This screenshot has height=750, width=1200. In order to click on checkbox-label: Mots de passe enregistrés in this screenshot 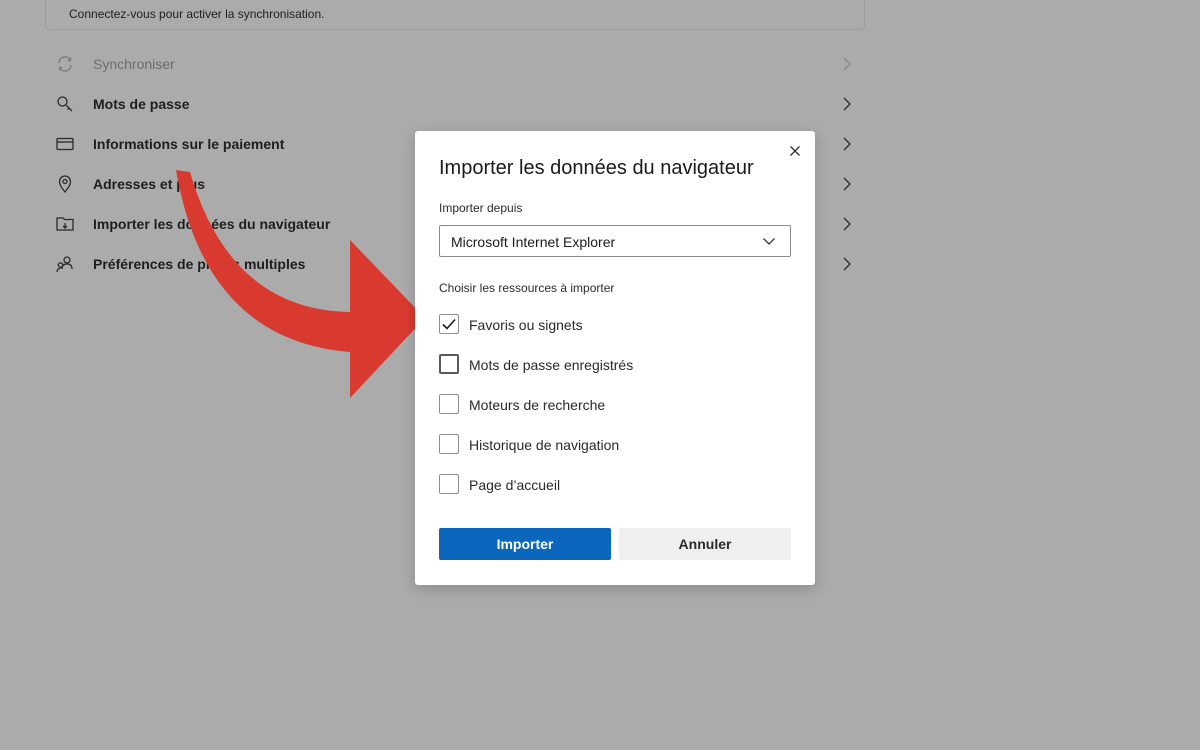, I will do `click(551, 365)`.